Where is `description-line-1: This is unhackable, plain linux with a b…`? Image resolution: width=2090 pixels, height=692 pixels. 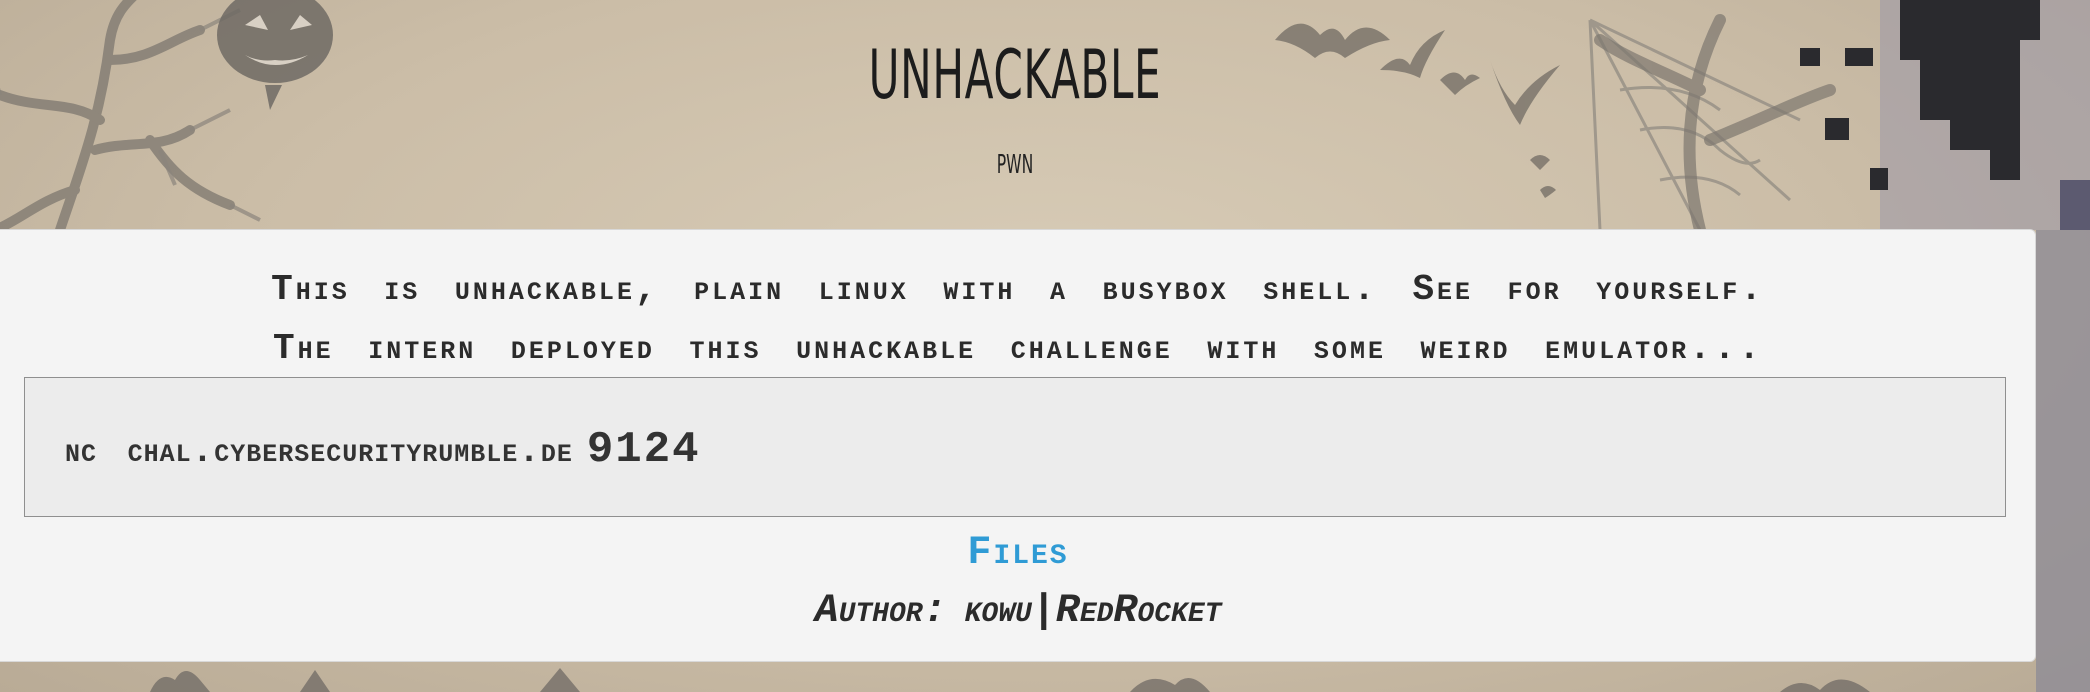
description-line-1: This is unhackable, plain linux with a b… is located at coordinates (1018, 289).